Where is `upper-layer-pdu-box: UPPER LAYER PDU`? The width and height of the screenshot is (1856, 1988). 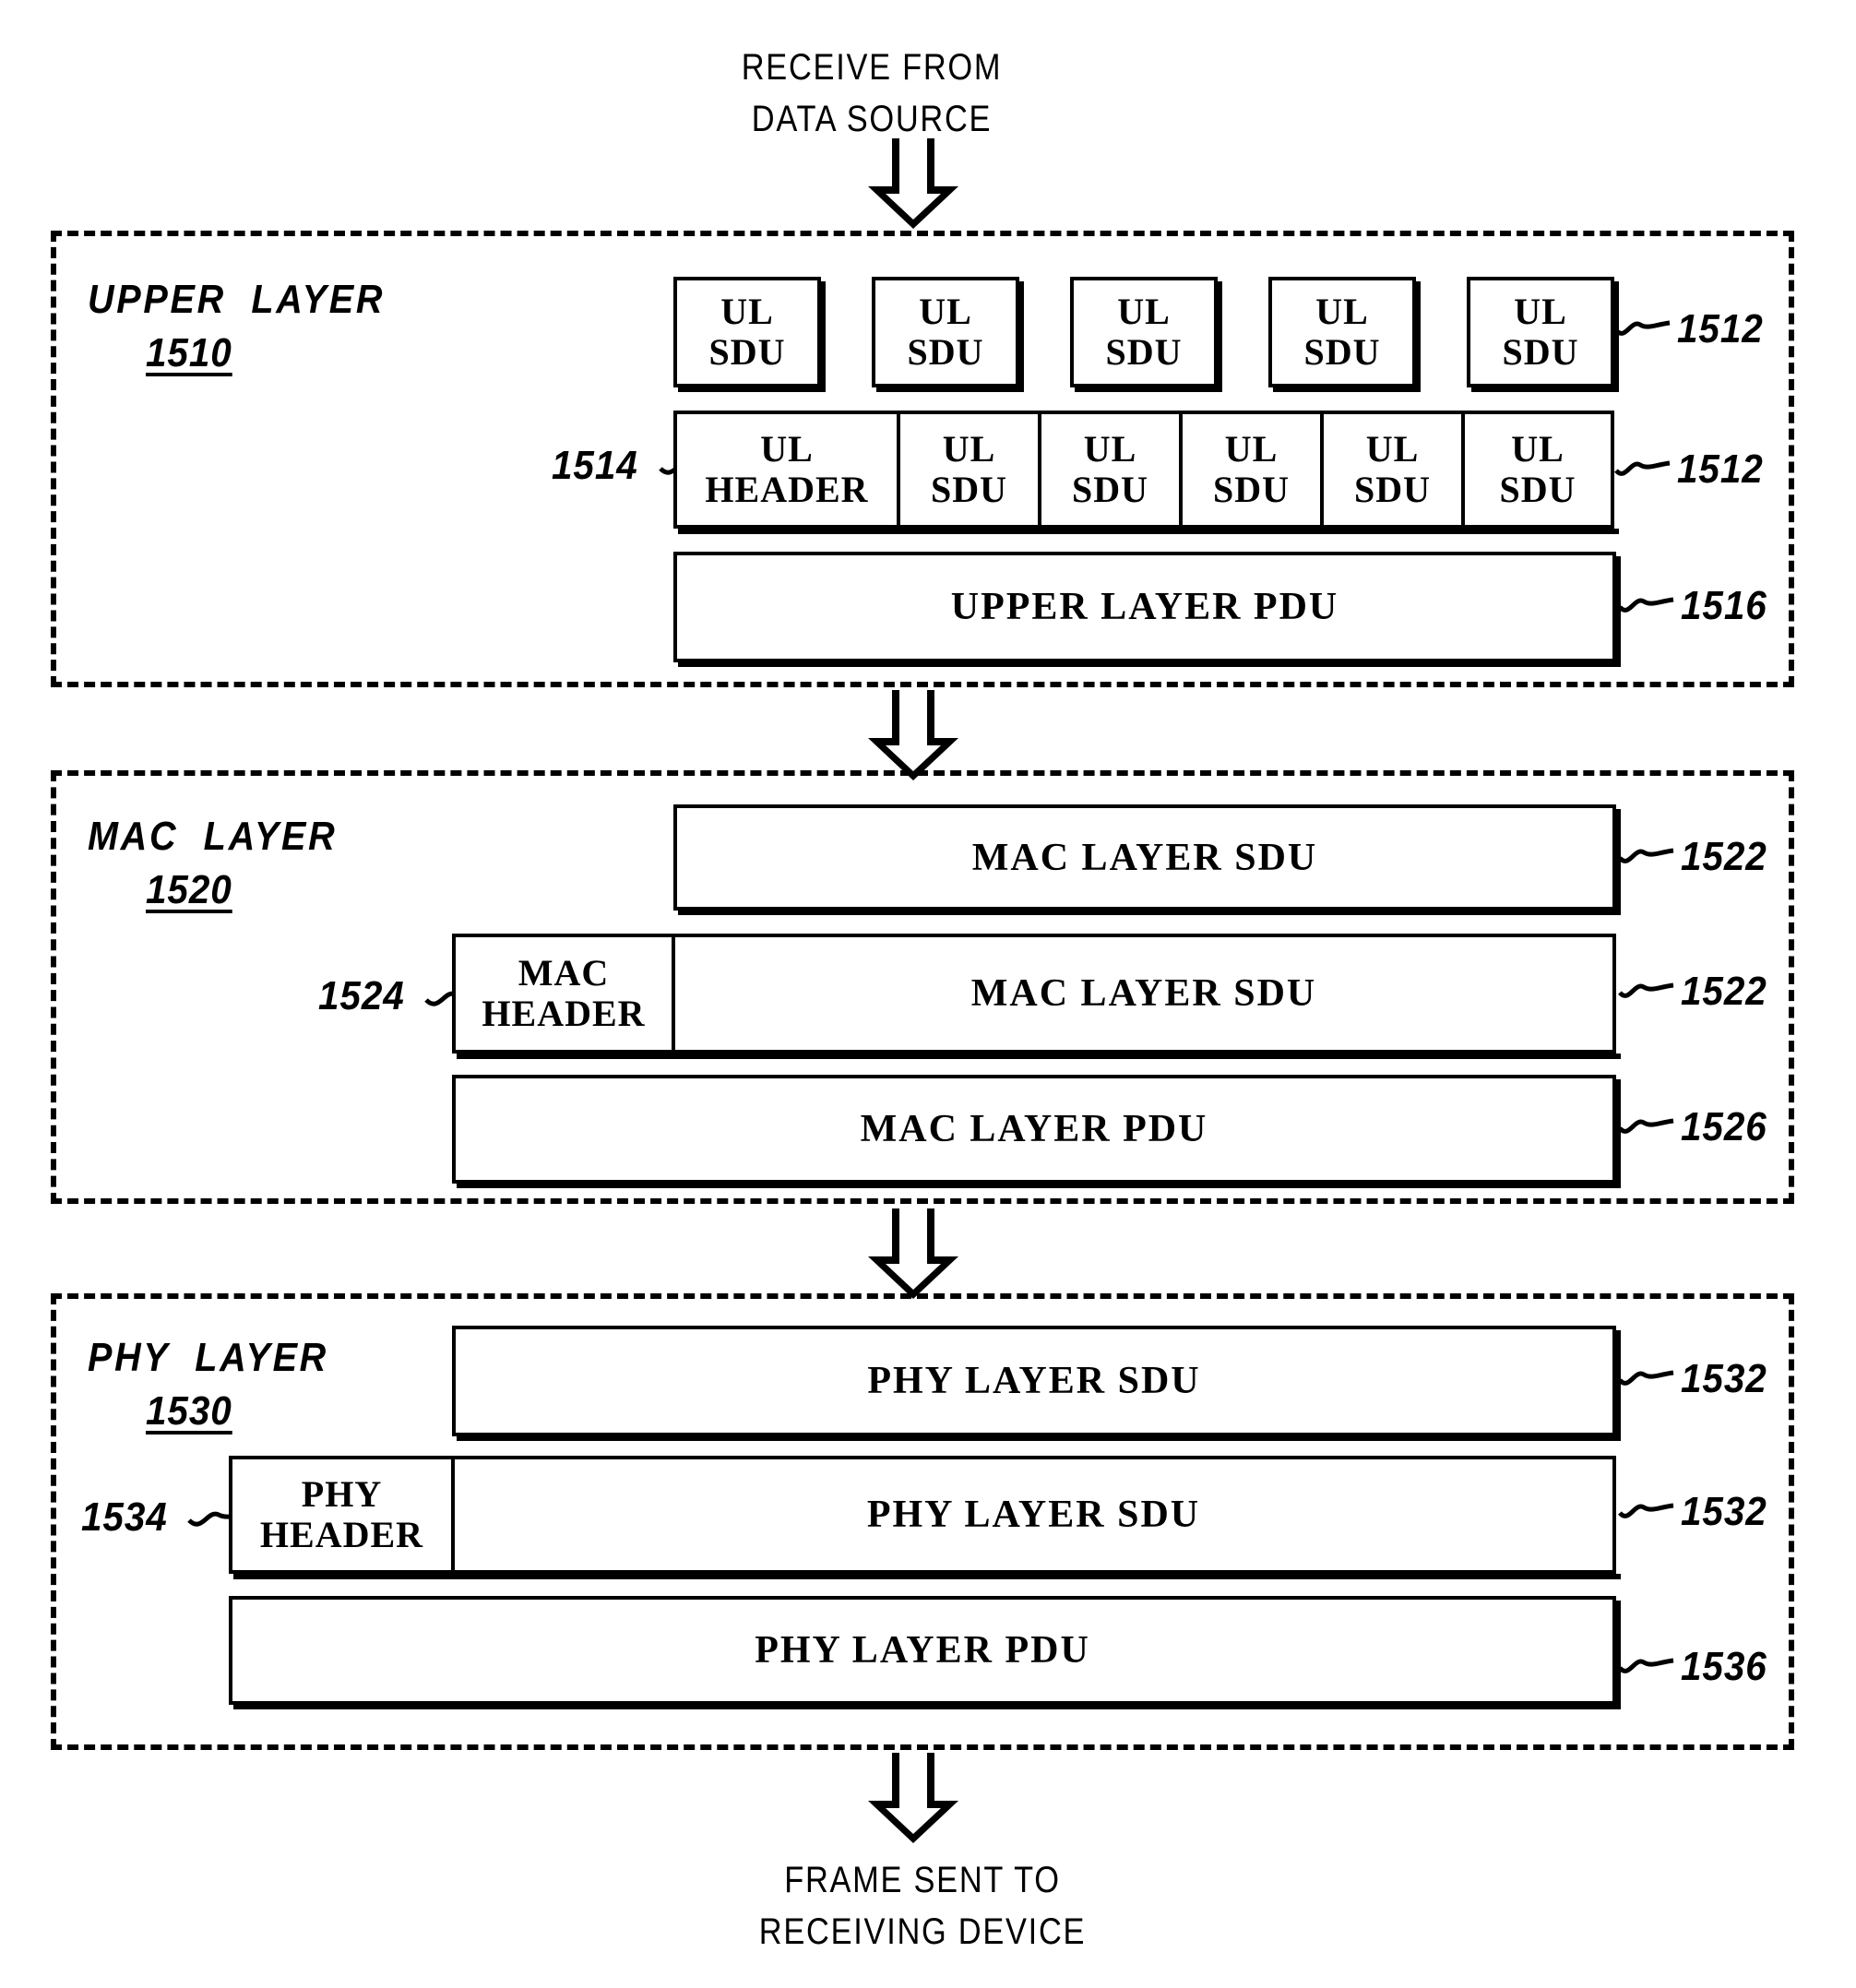
upper-layer-pdu-box: UPPER LAYER PDU is located at coordinates (1144, 607).